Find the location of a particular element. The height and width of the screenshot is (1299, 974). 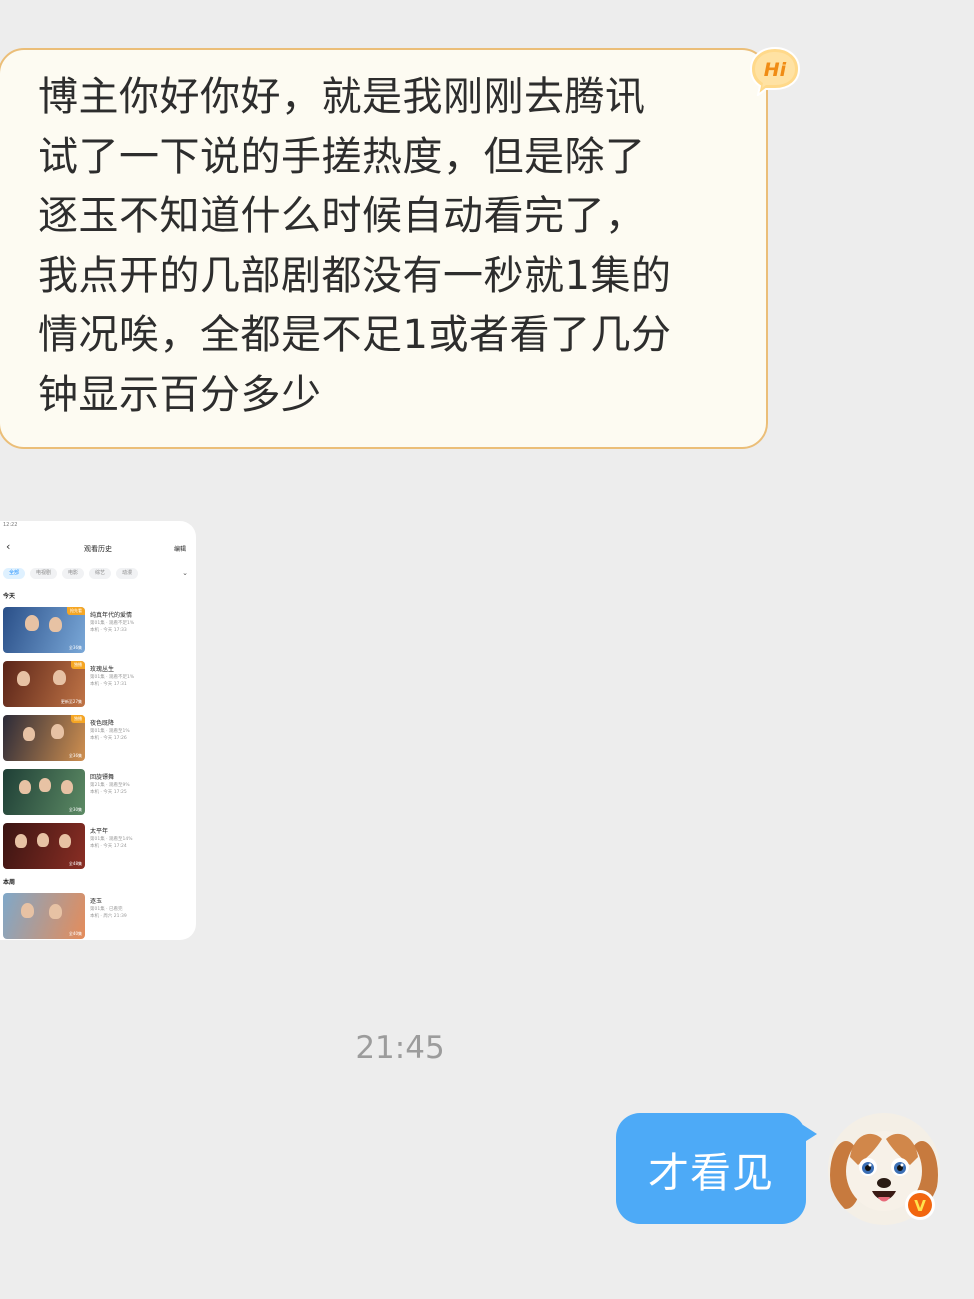

history-row: 全40集 逐玉 第01集 · 已看完 本机 · 周六 21:39 is located at coordinates (98, 916).